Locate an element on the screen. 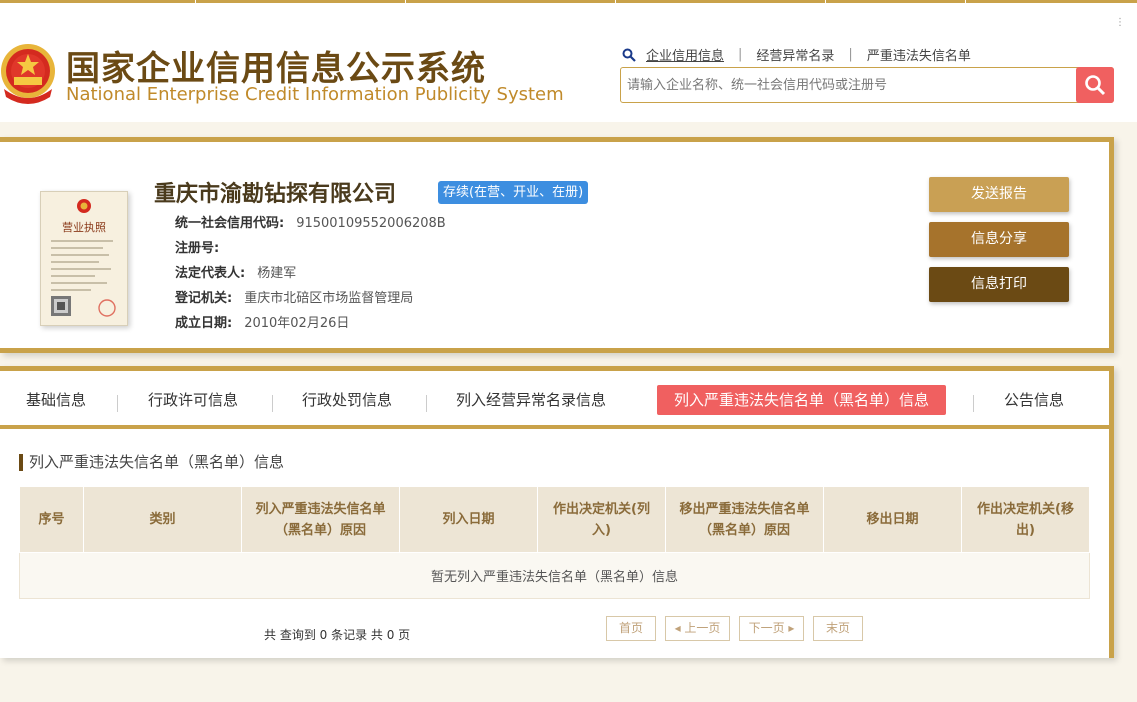  field-value: 2010年02月26日 is located at coordinates (297, 323).